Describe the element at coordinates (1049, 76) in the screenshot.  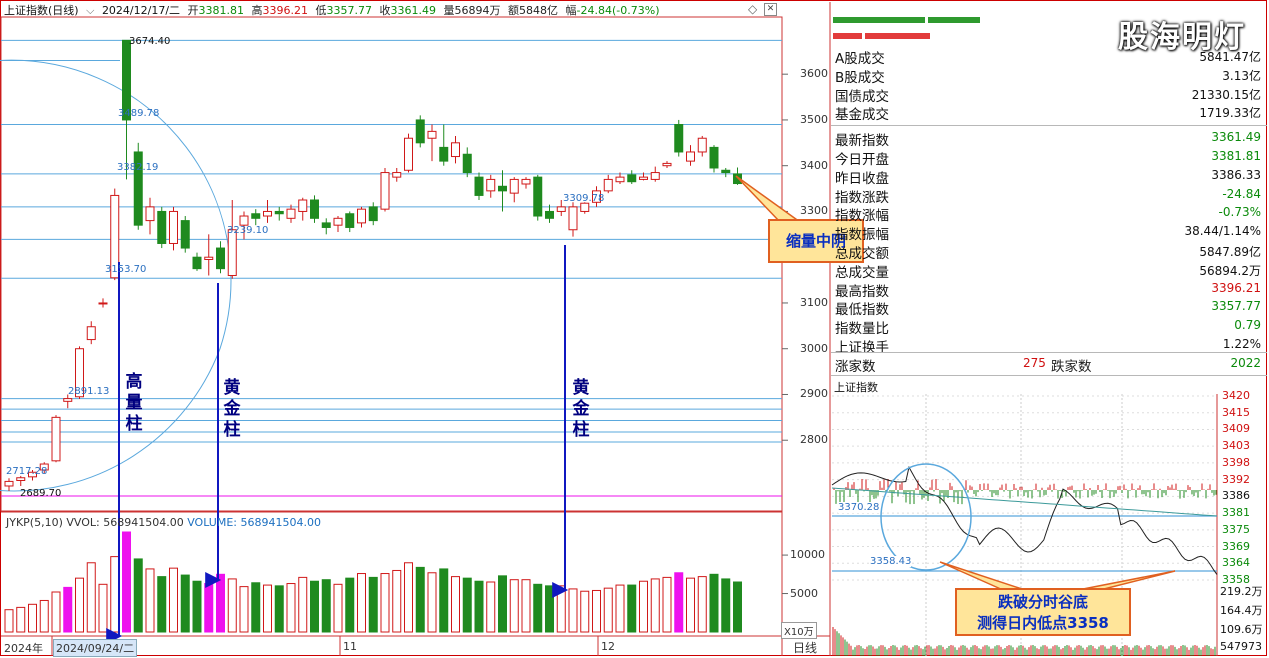
I see `info-row: B股成交 3.13亿` at that location.